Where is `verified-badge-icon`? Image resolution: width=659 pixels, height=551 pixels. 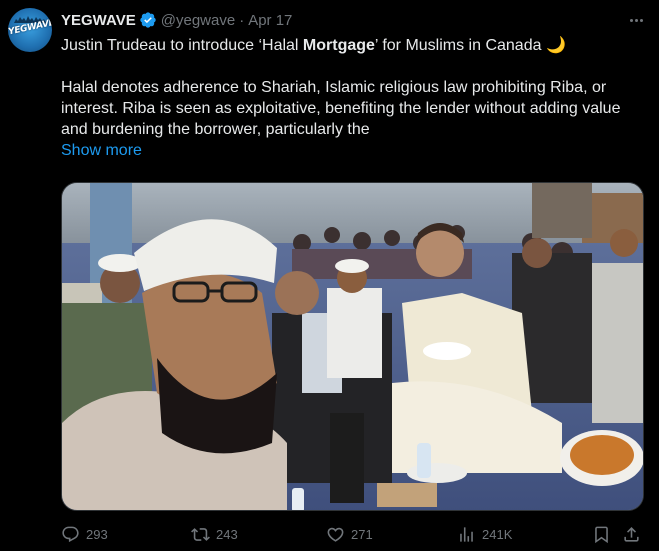 verified-badge-icon is located at coordinates (148, 20).